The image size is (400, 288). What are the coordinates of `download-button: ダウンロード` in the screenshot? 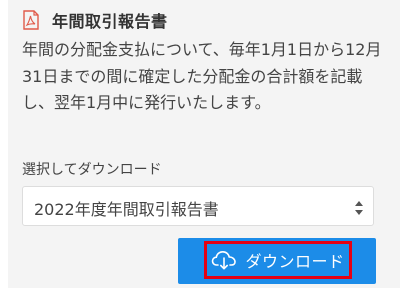 It's located at (277, 261).